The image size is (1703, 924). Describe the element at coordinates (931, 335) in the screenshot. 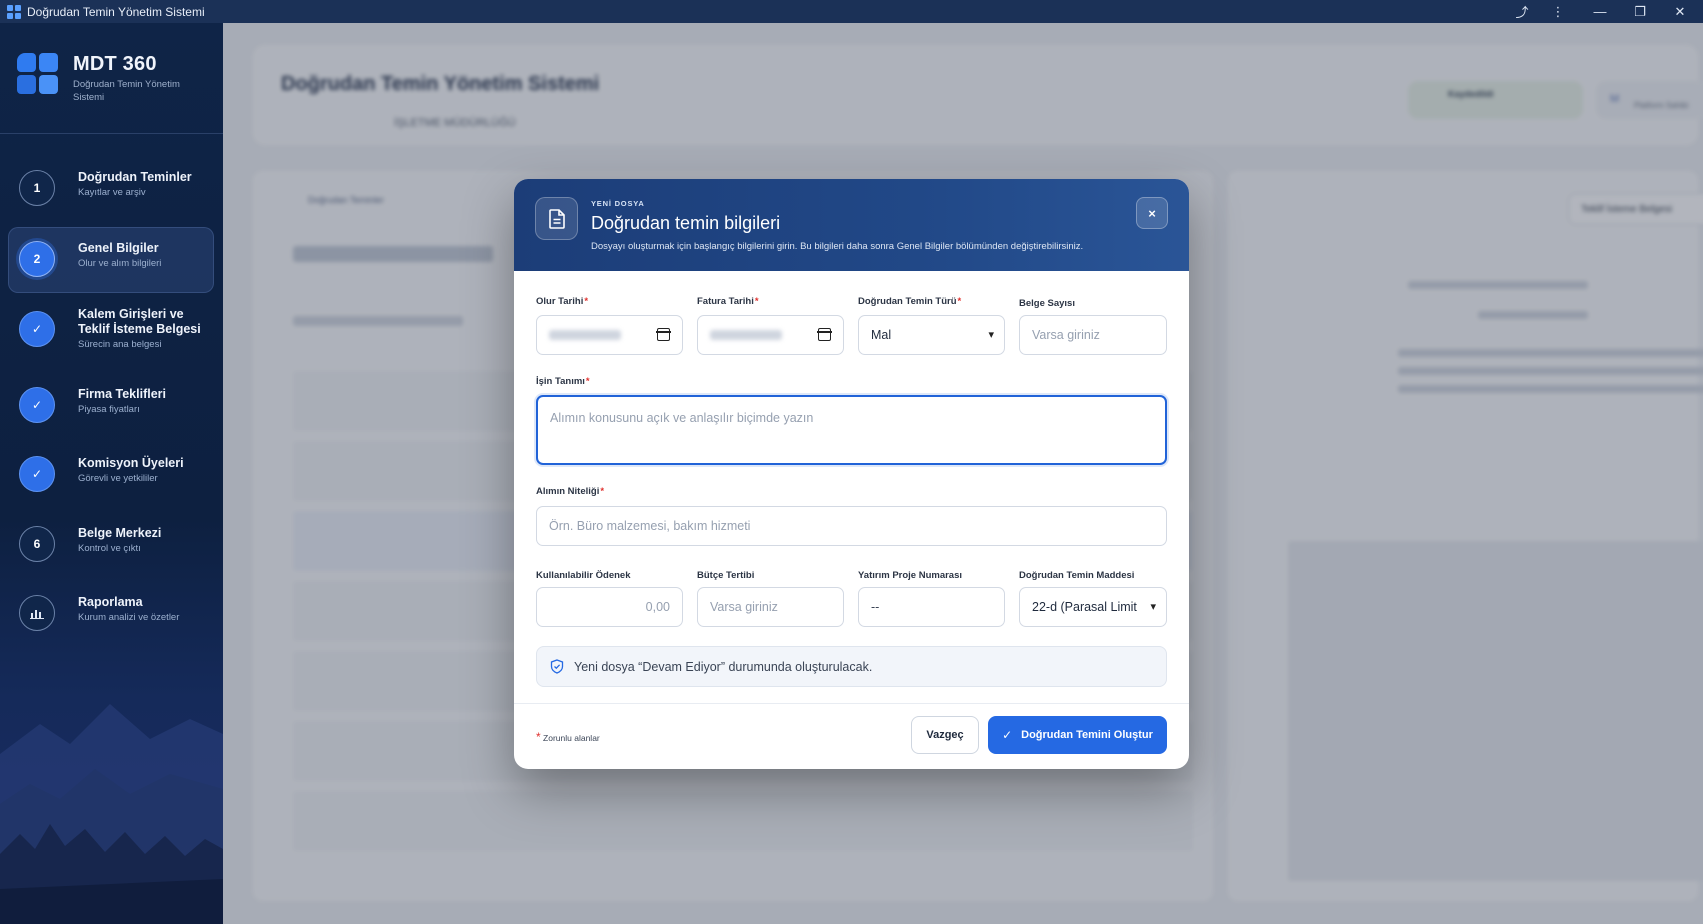

I see `temin-turu-select: Mal ▾` at that location.